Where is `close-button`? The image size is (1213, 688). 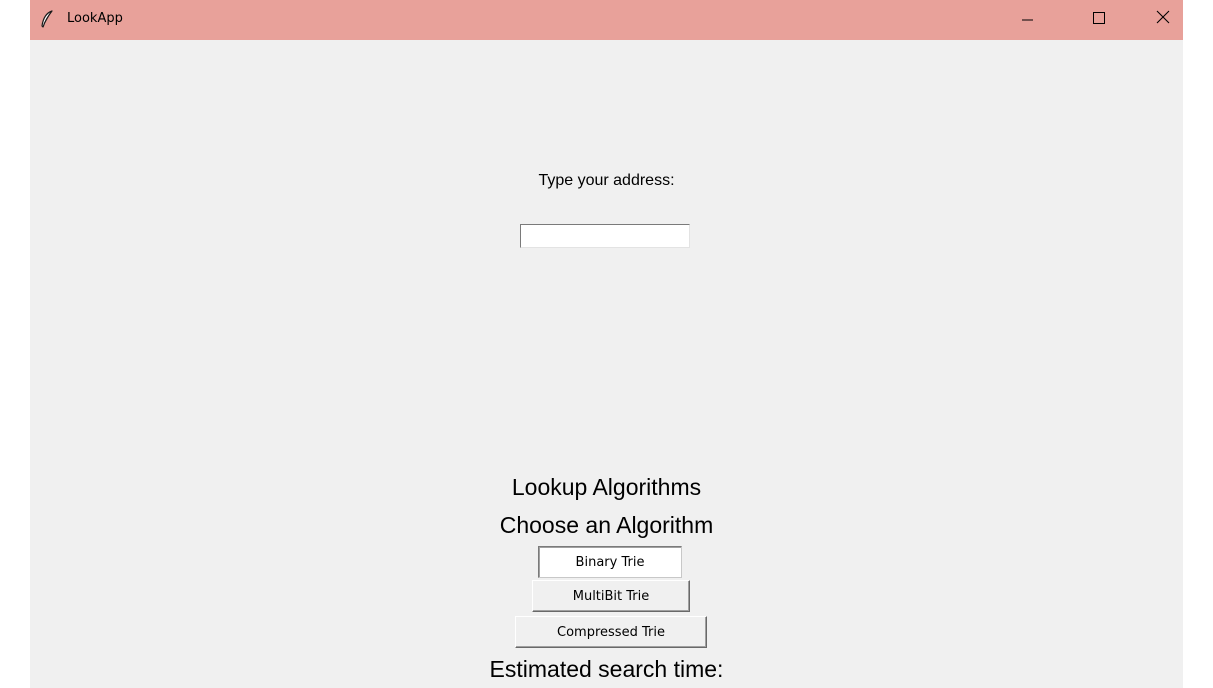
close-button is located at coordinates (1160, 20).